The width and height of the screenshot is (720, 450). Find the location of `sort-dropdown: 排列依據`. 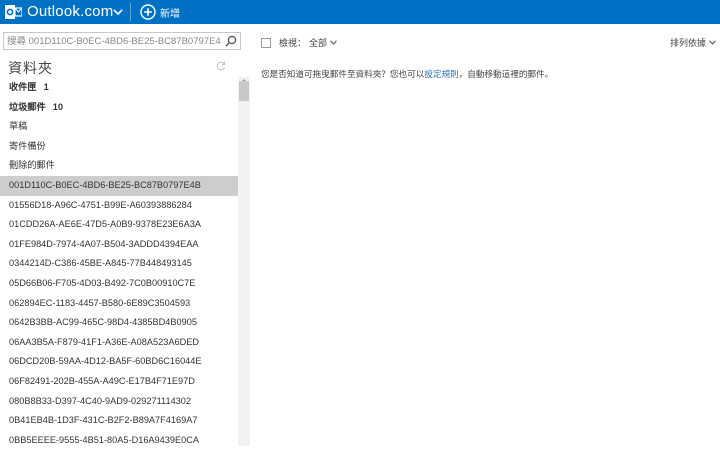

sort-dropdown: 排列依據 is located at coordinates (693, 42).